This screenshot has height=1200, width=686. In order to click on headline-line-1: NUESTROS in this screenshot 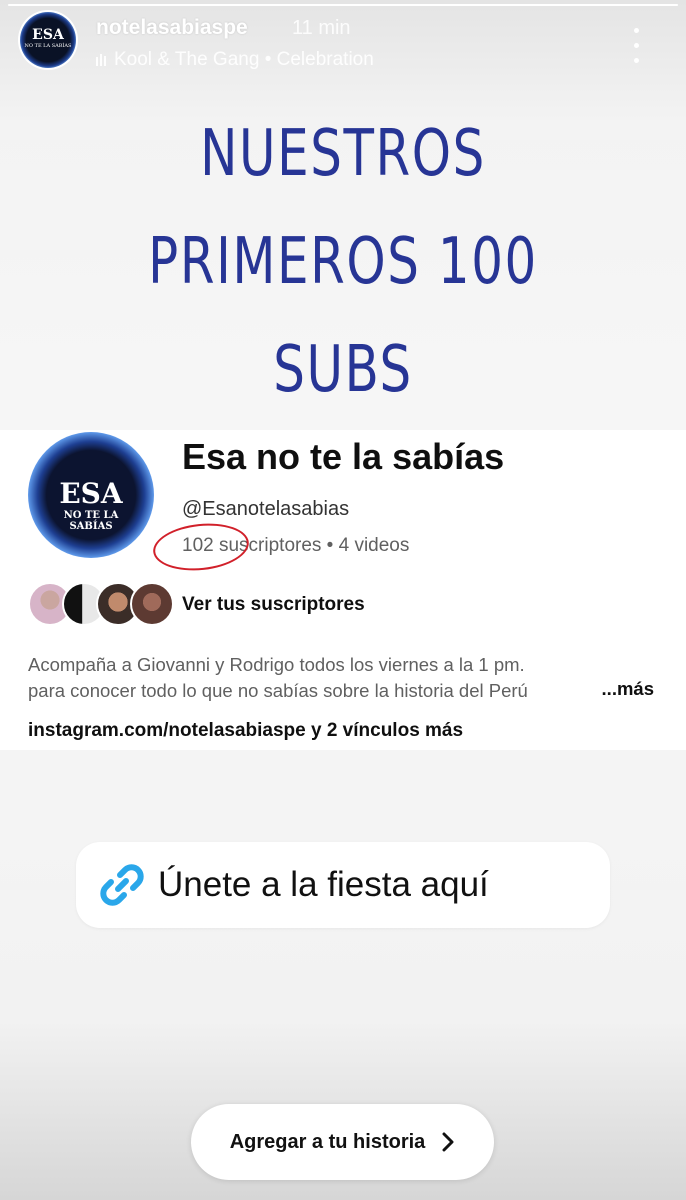, I will do `click(343, 154)`.